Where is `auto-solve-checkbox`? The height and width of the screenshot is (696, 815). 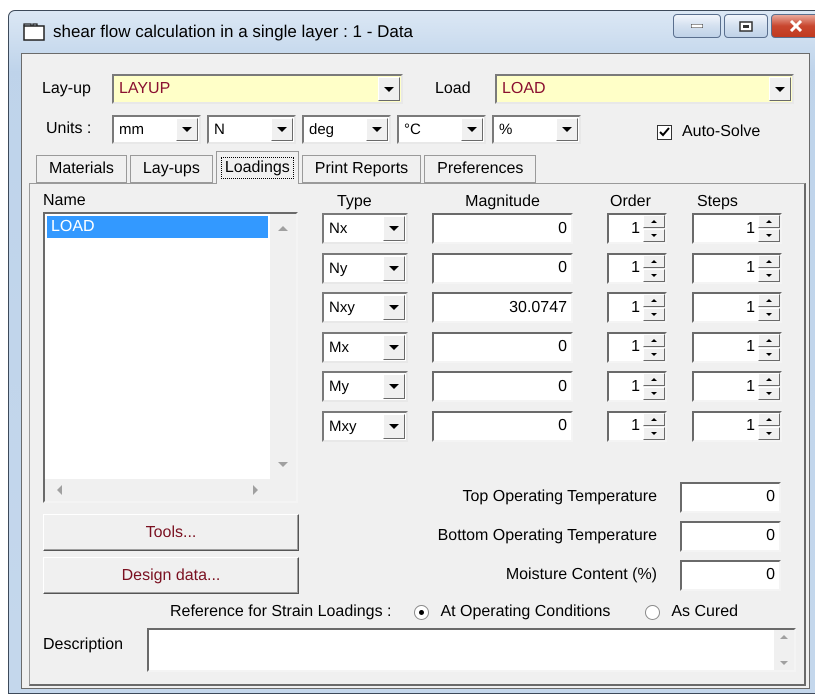
auto-solve-checkbox is located at coordinates (664, 132).